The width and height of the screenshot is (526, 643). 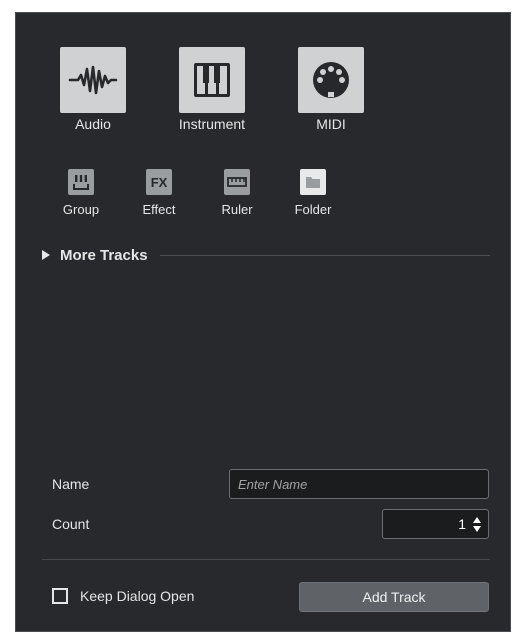 I want to click on arrow-up-icon, so click(x=477, y=519).